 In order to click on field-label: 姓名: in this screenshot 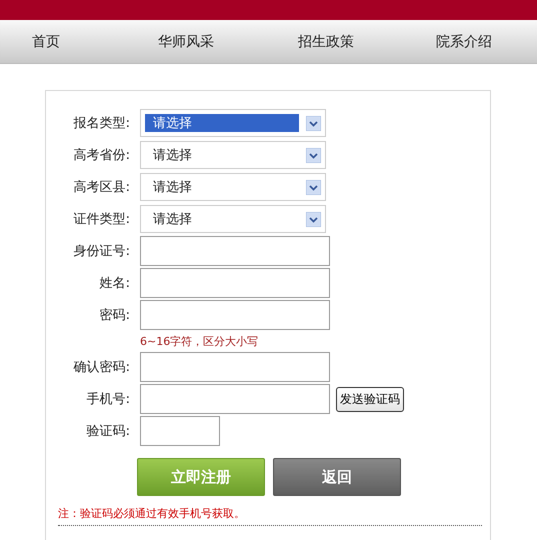, I will do `click(114, 283)`.